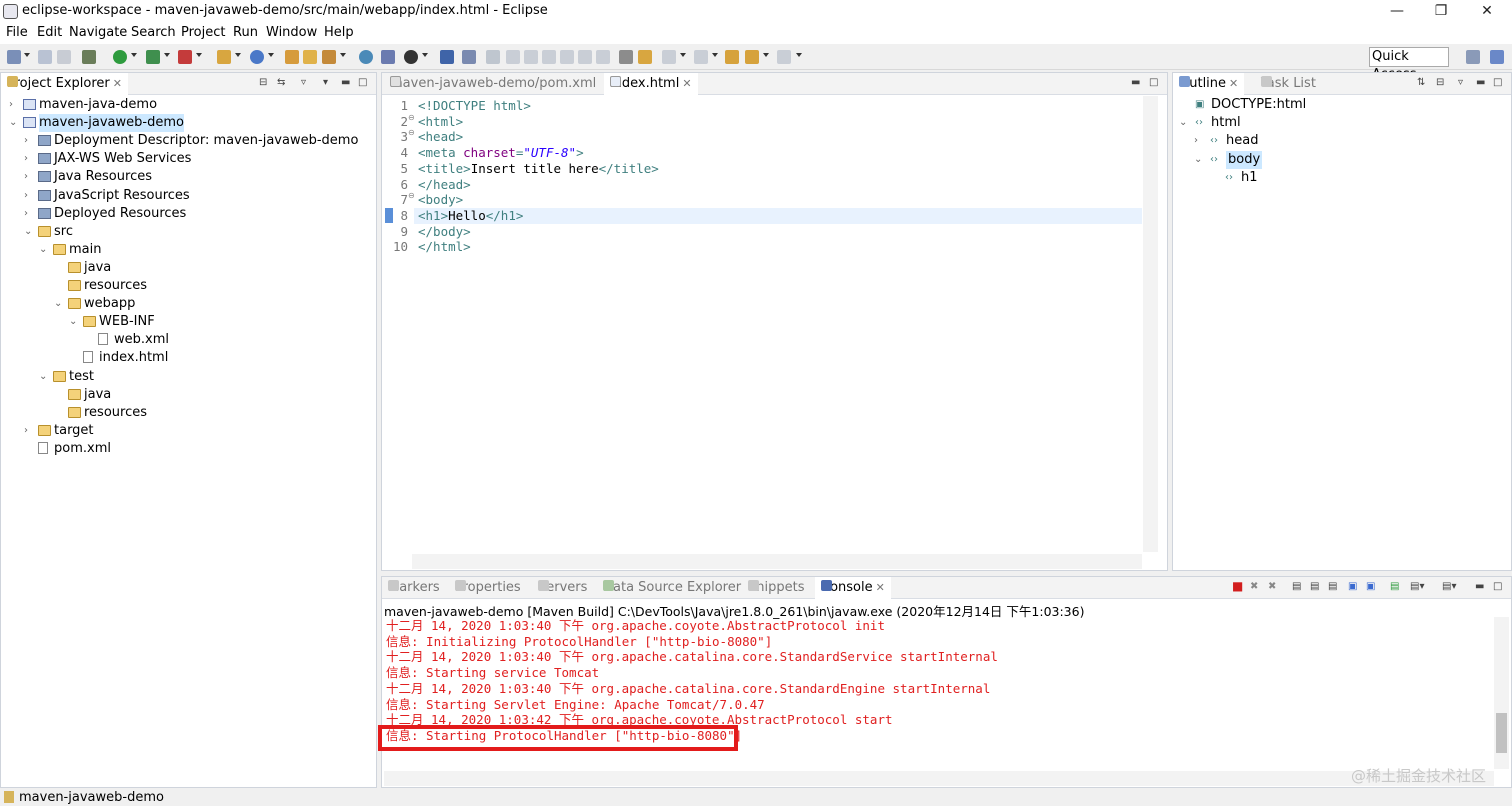 This screenshot has height=806, width=1512. Describe the element at coordinates (310, 57) in the screenshot. I see `open-folder-icon` at that location.